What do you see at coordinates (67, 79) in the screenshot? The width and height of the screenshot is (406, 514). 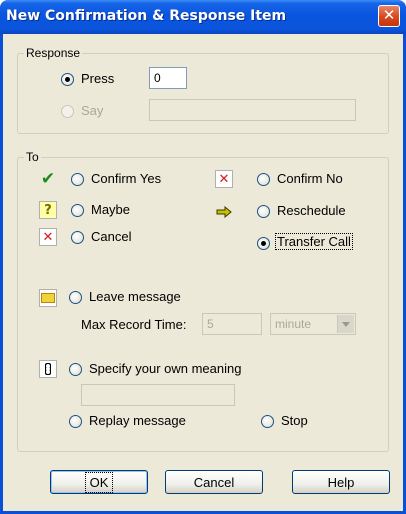 I see `press-radio` at bounding box center [67, 79].